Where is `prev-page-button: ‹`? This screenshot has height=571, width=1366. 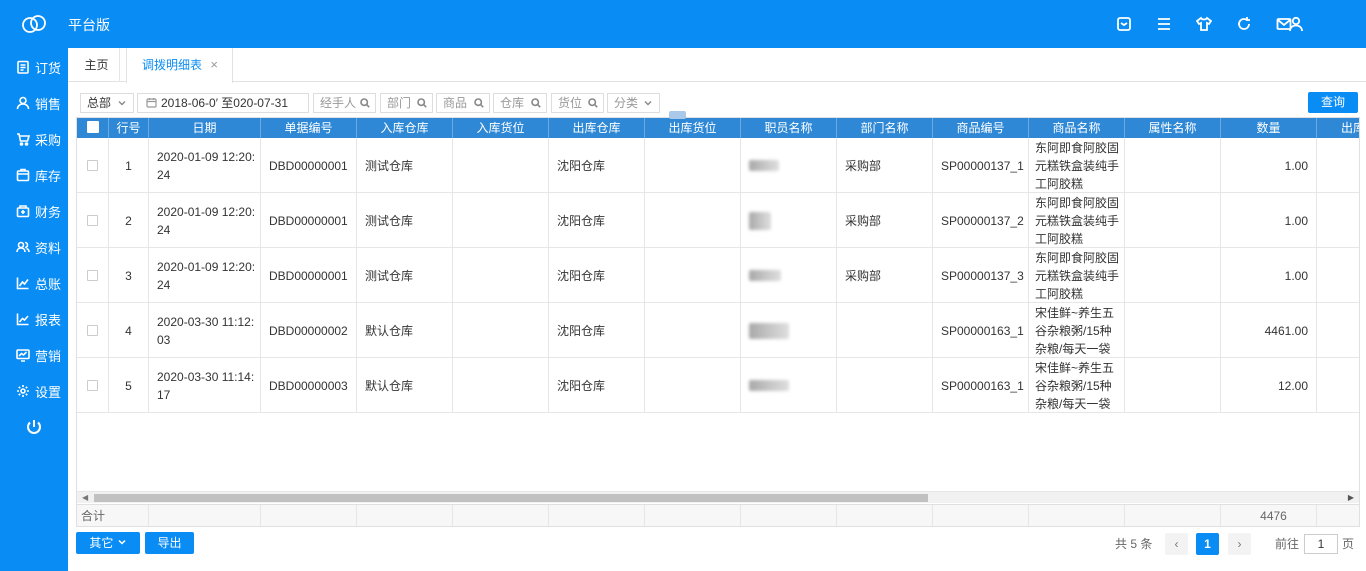 prev-page-button: ‹ is located at coordinates (1176, 544).